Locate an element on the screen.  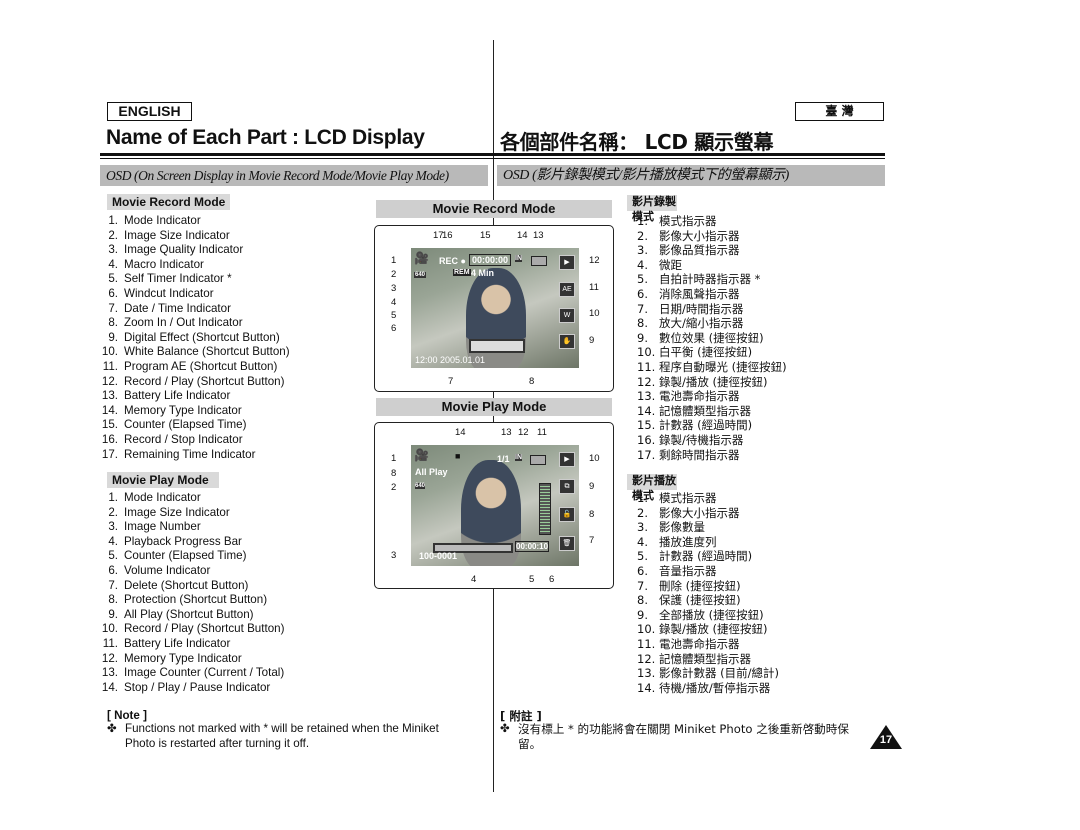
volume-indicator is located at coordinates (545, 509).